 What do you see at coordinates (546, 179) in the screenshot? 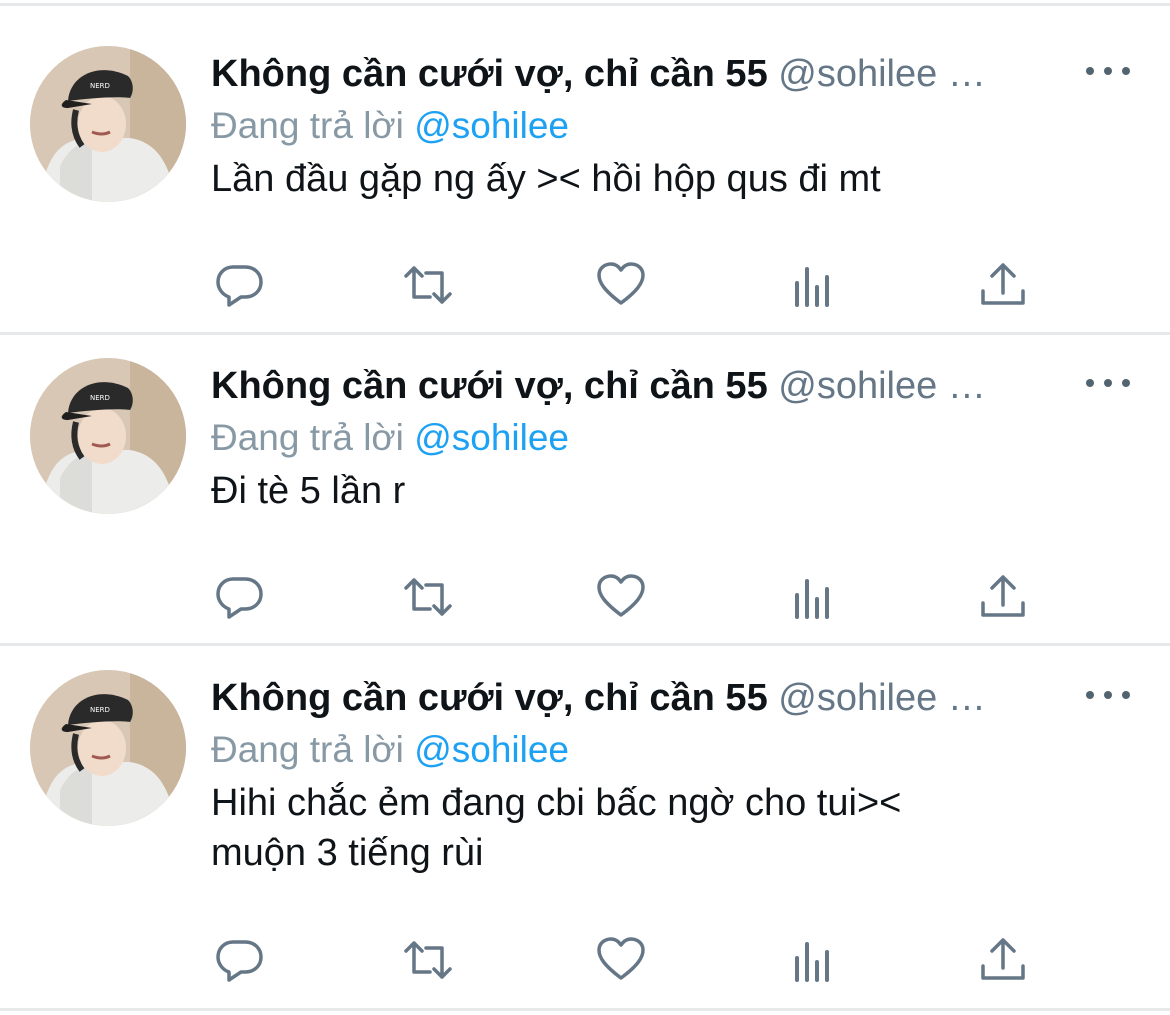
I see `tweet-text-line: Lần đầu gặp ng ấy >< hồi hộp qus đi mt` at bounding box center [546, 179].